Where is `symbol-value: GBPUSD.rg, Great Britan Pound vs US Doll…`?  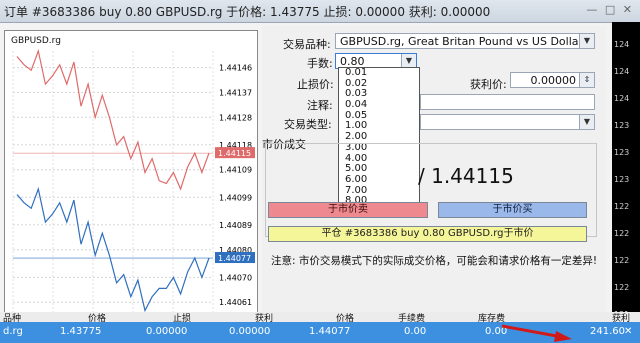
symbol-value: GBPUSD.rg, Great Britan Pound vs US Doll… is located at coordinates (462, 41).